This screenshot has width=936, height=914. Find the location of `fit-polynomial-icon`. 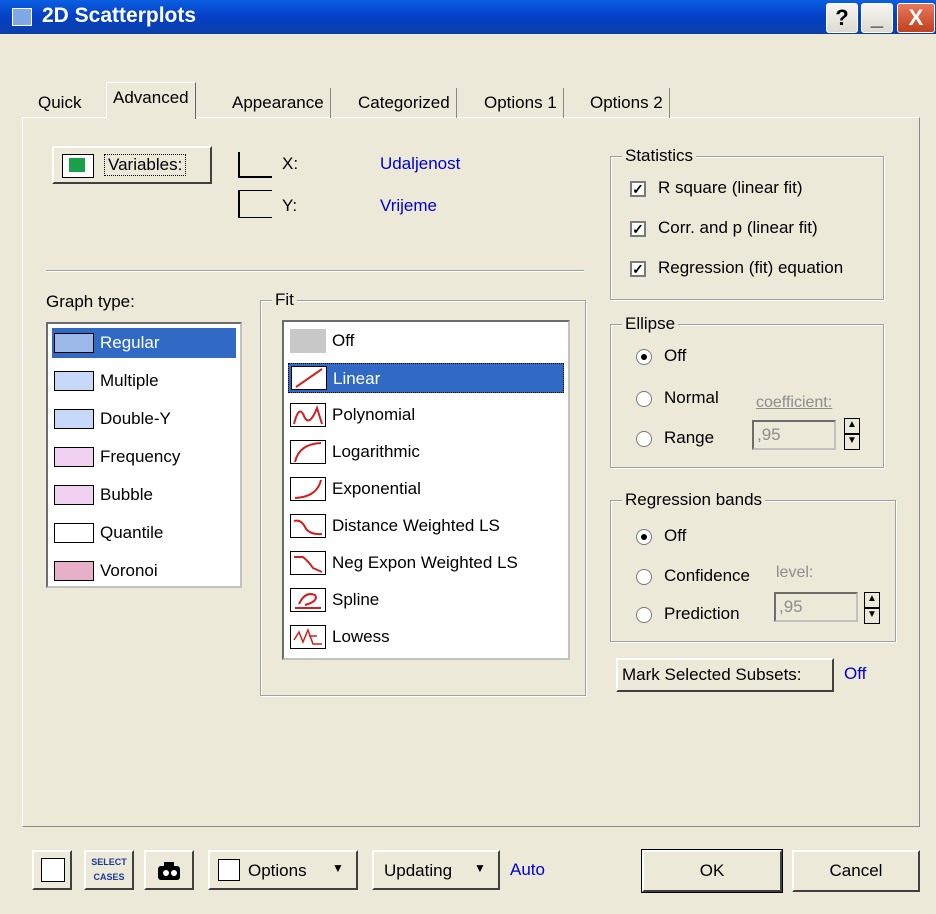

fit-polynomial-icon is located at coordinates (308, 415).